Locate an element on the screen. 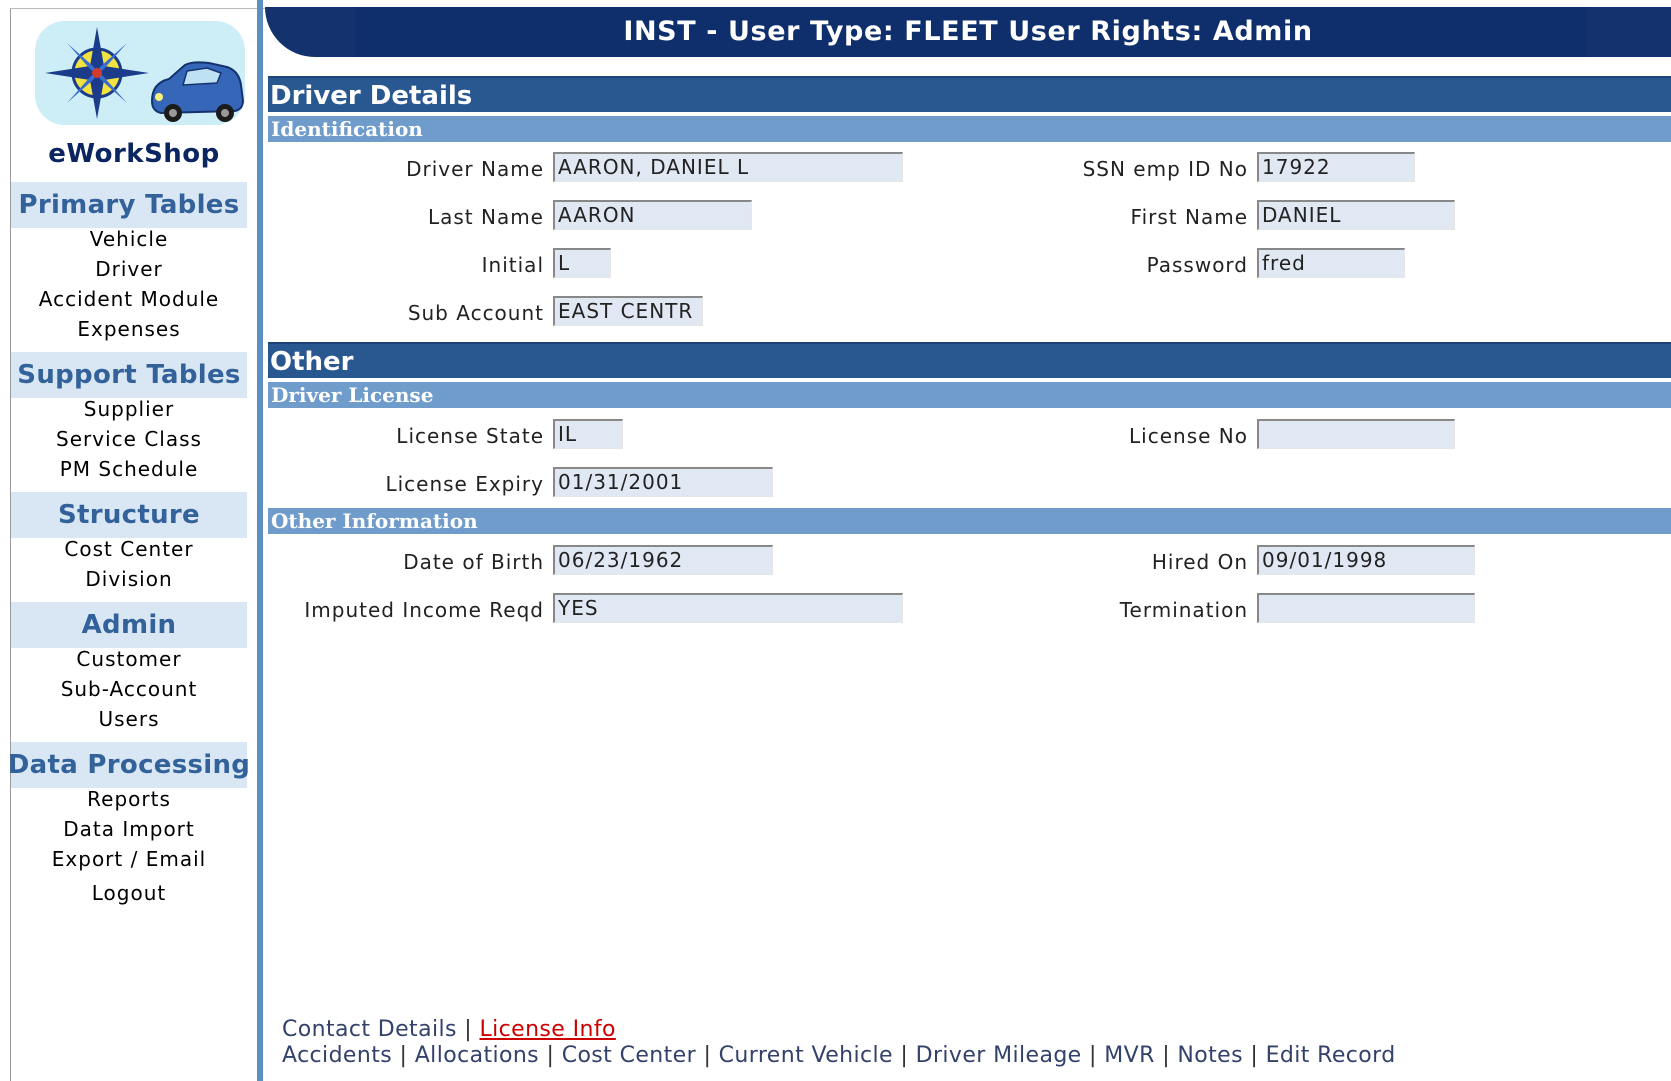 The width and height of the screenshot is (1671, 1081). link-current-vehicle: Current Vehicle is located at coordinates (806, 1055).